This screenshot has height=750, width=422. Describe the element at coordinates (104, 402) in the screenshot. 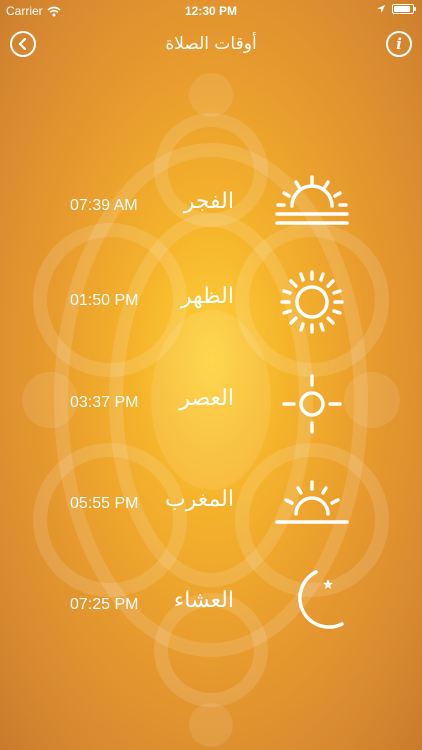

I see `prayer-time: 03:37 PM` at that location.